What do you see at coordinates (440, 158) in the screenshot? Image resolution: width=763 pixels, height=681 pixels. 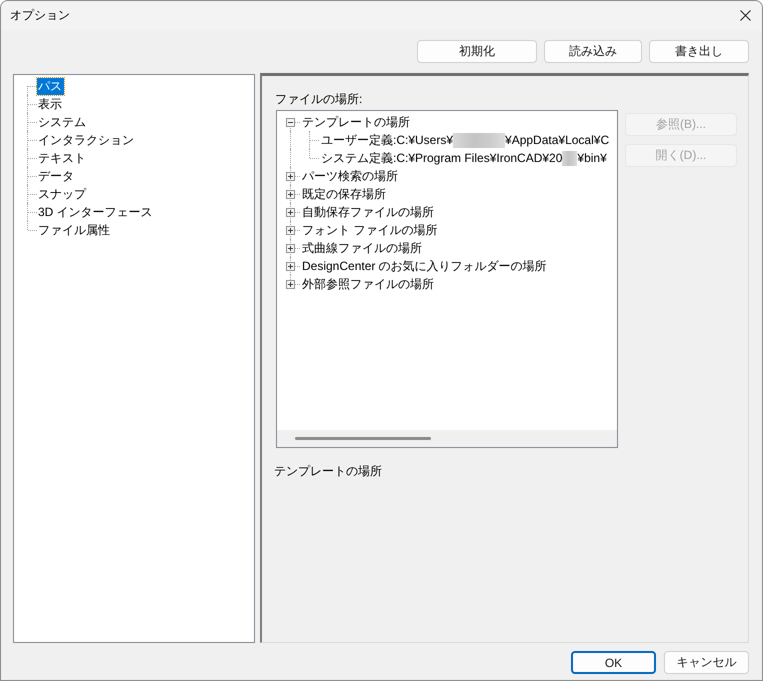 I see `path-text: システム定義:C:¥Program Files¥IronCAD¥20` at bounding box center [440, 158].